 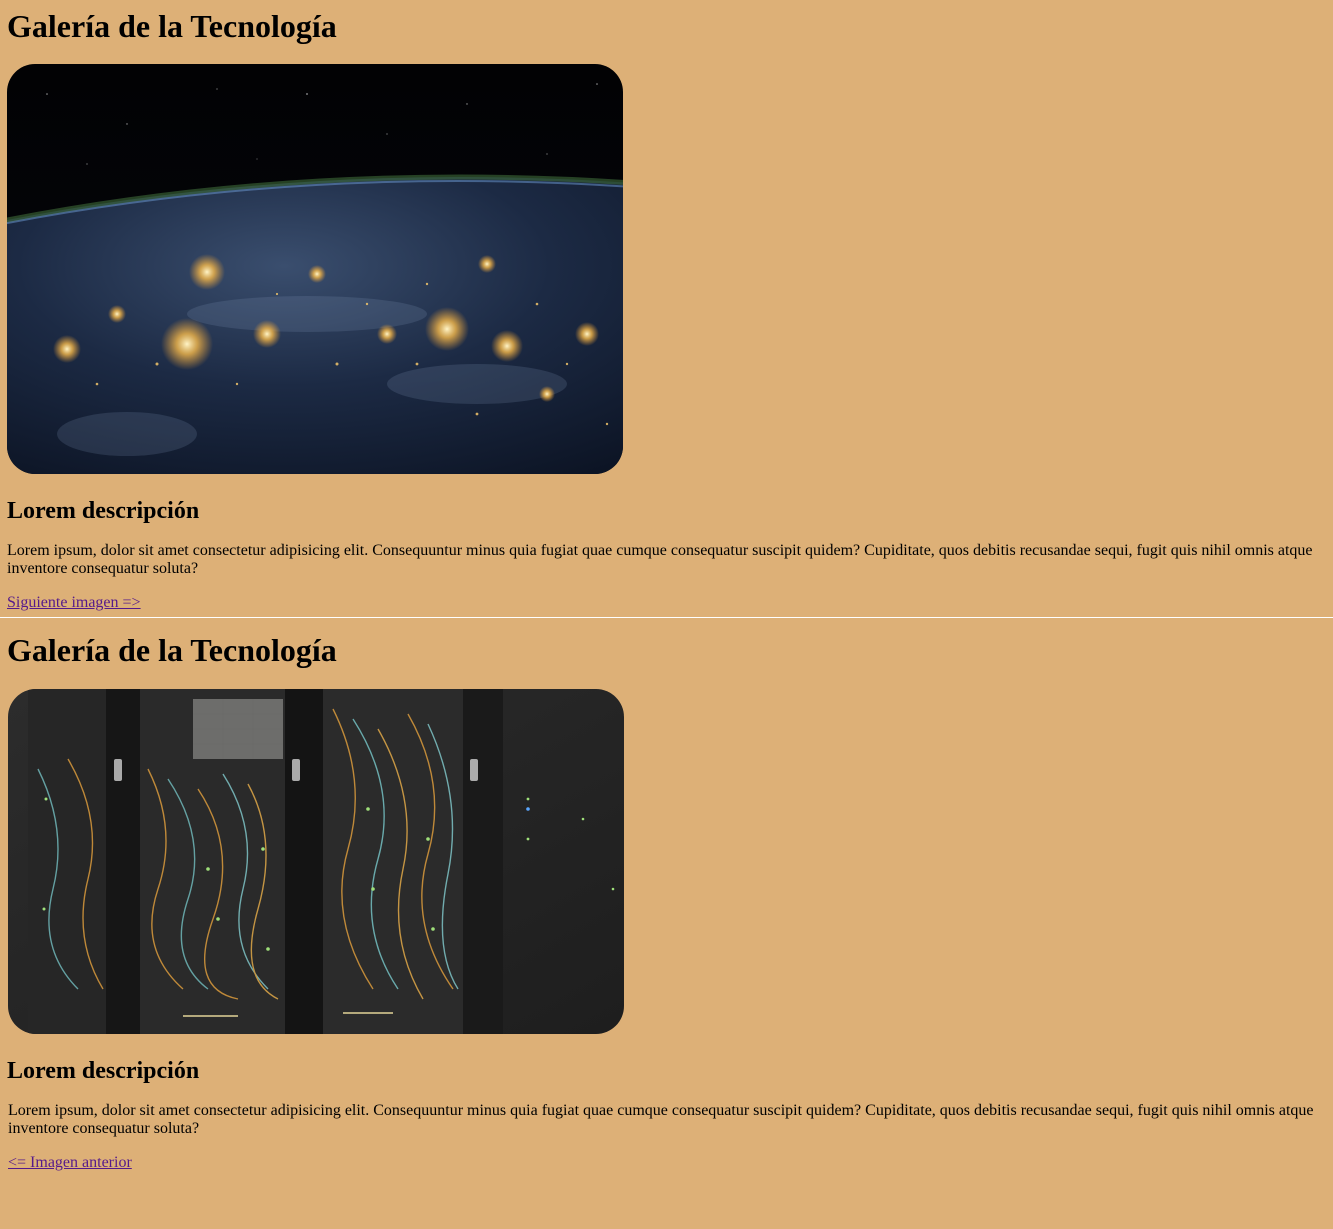 I want to click on next-image-link: Siguiente imagen =>, so click(x=74, y=603).